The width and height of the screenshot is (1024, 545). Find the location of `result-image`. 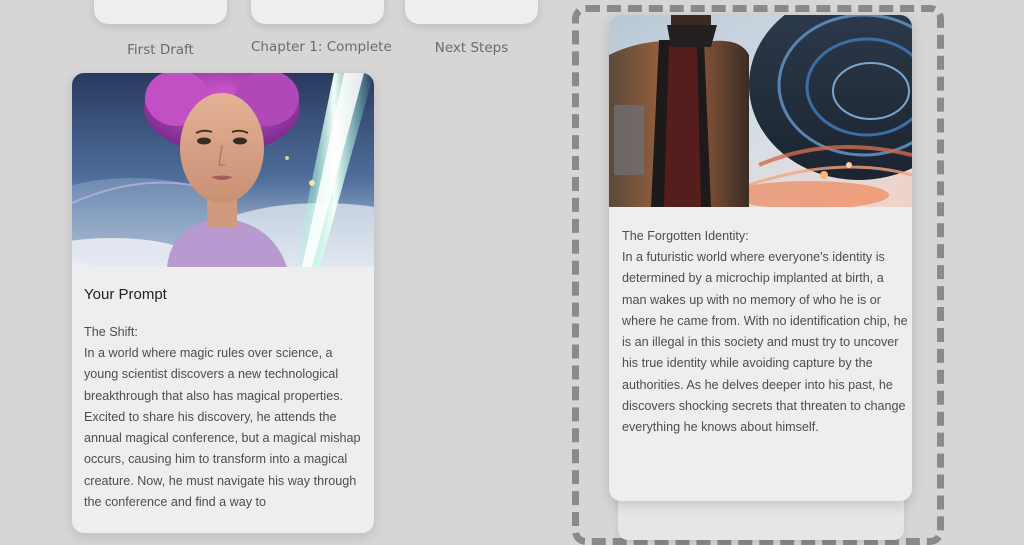

result-image is located at coordinates (760, 111).